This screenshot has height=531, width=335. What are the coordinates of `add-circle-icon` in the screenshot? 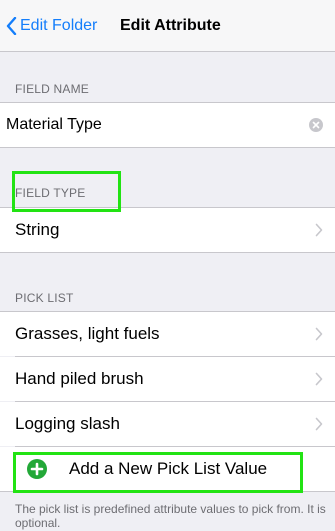 It's located at (37, 469).